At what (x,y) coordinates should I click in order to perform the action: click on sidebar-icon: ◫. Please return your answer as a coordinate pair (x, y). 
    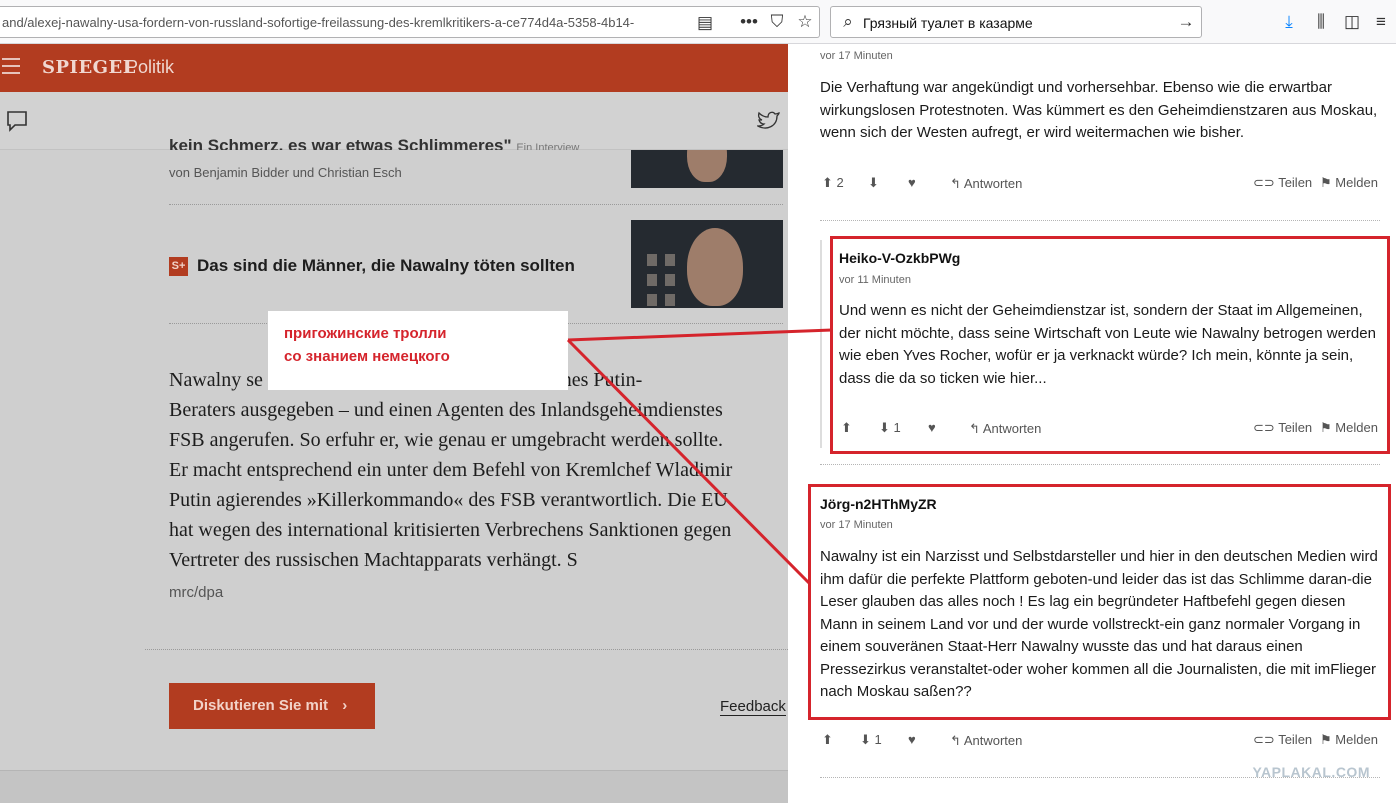
    Looking at the image, I should click on (1352, 22).